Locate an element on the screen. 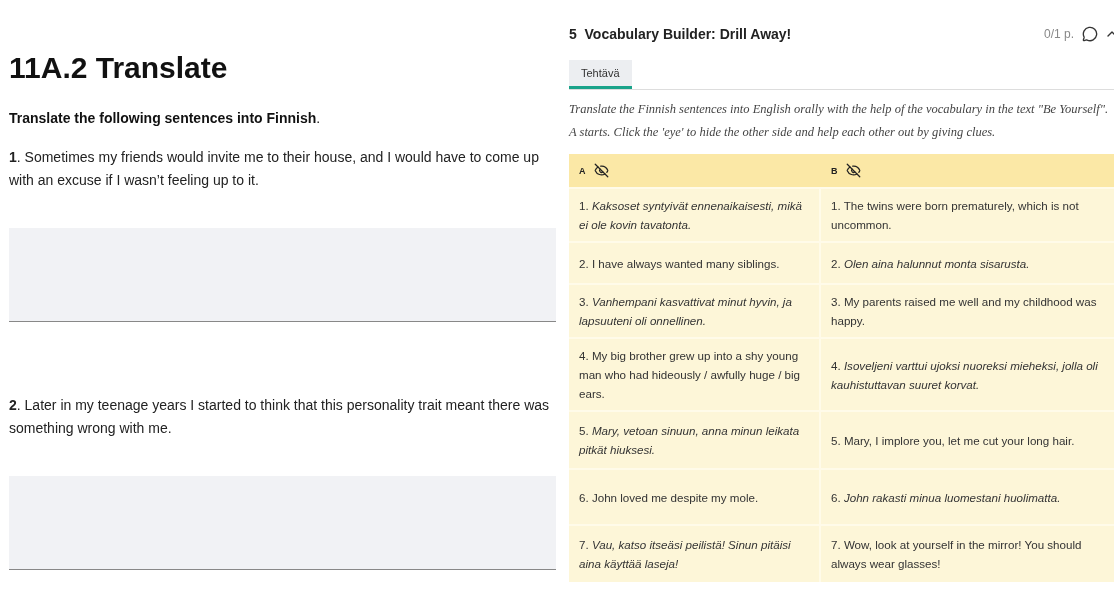 The height and width of the screenshot is (608, 1114). comment-icon is located at coordinates (1090, 34).